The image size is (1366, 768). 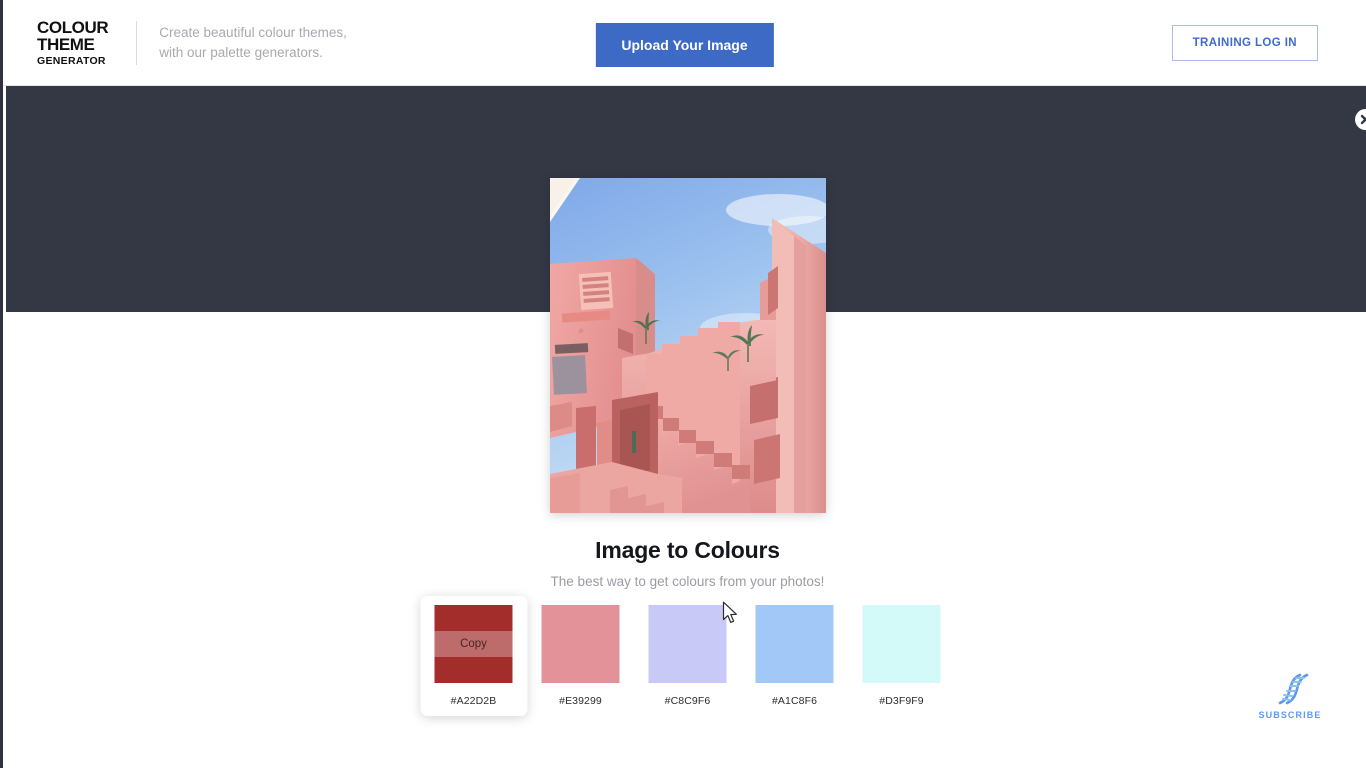 I want to click on brand-divider, so click(x=137, y=42).